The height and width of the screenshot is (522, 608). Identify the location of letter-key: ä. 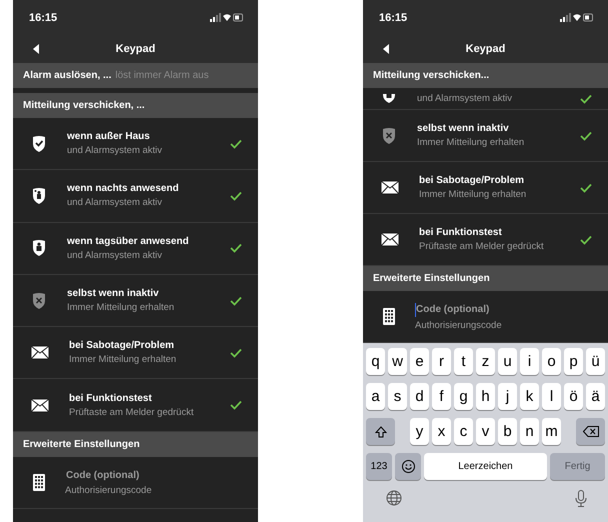
(595, 396).